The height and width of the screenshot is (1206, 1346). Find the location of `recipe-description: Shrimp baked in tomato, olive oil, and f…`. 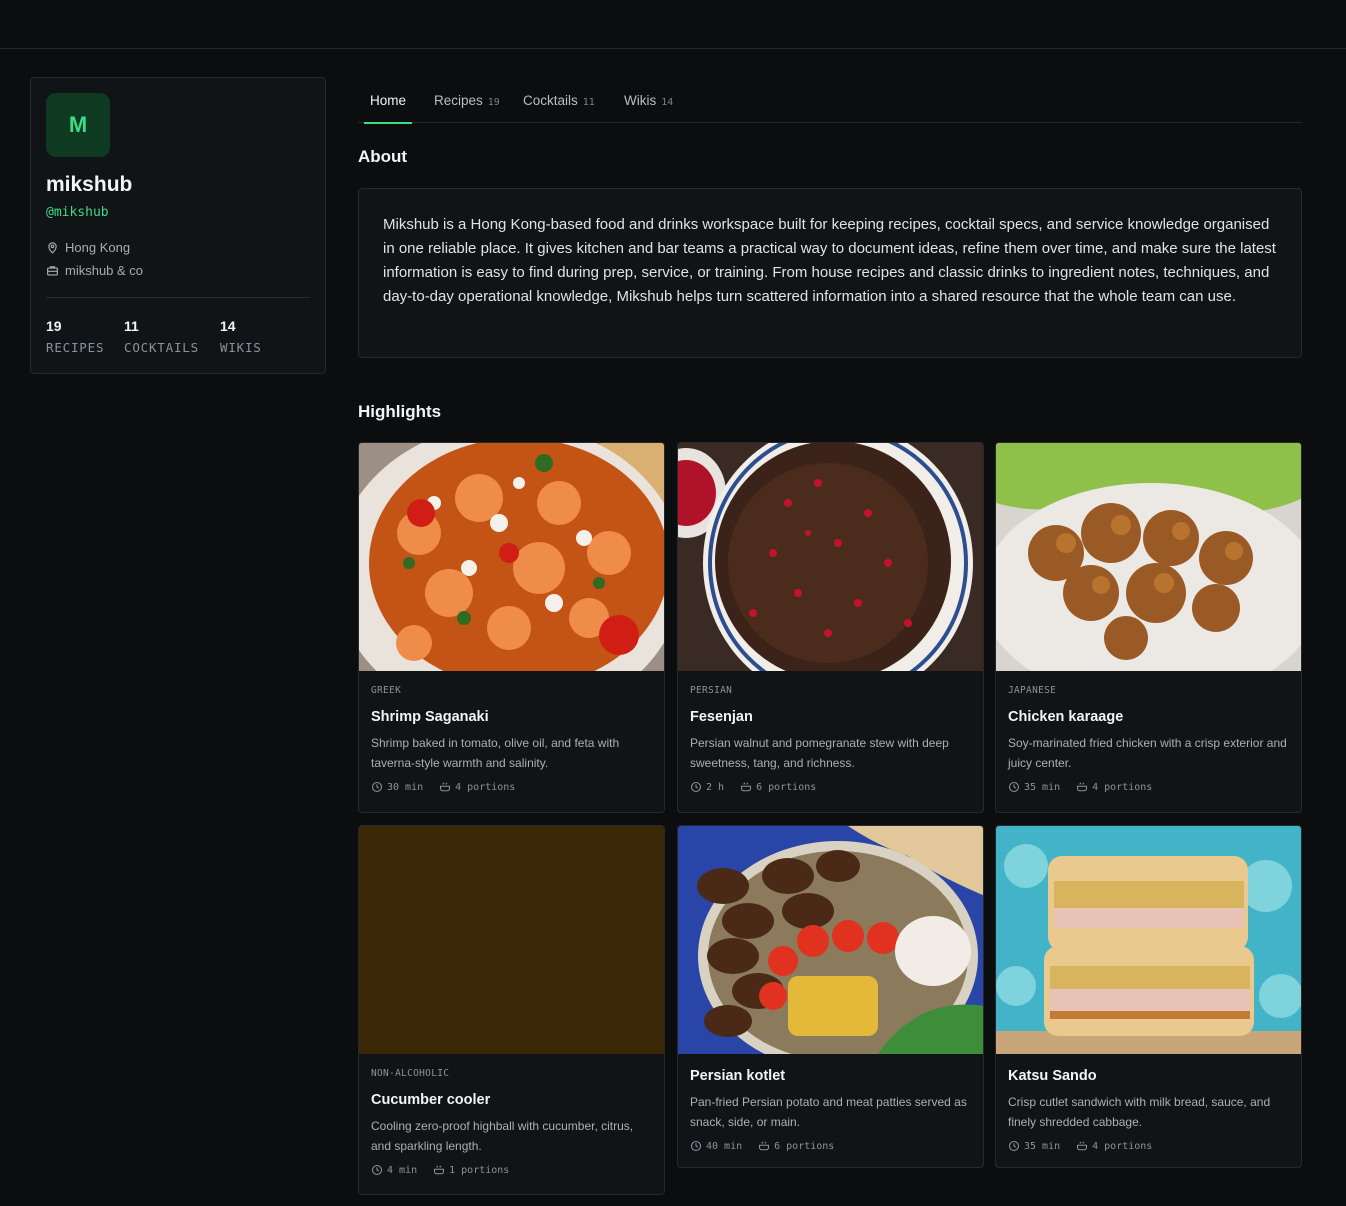

recipe-description: Shrimp baked in tomato, olive oil, and f… is located at coordinates (495, 753).